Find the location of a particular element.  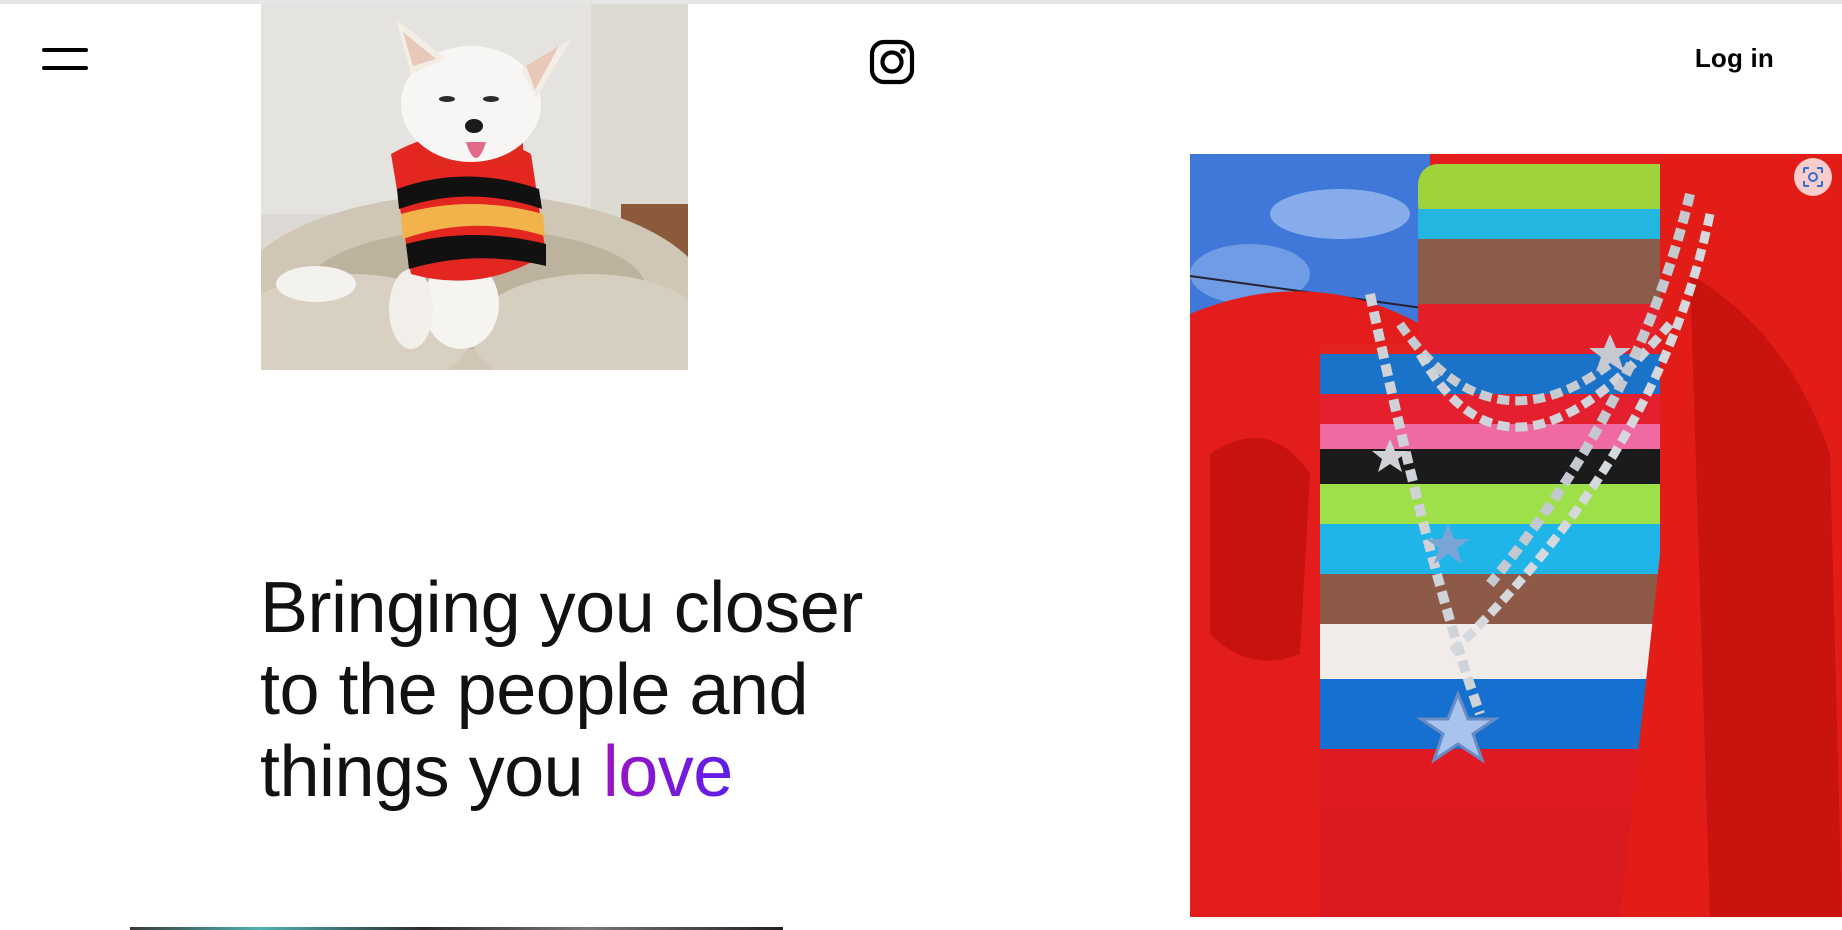

hero-line-3: things you is located at coordinates (431, 772).